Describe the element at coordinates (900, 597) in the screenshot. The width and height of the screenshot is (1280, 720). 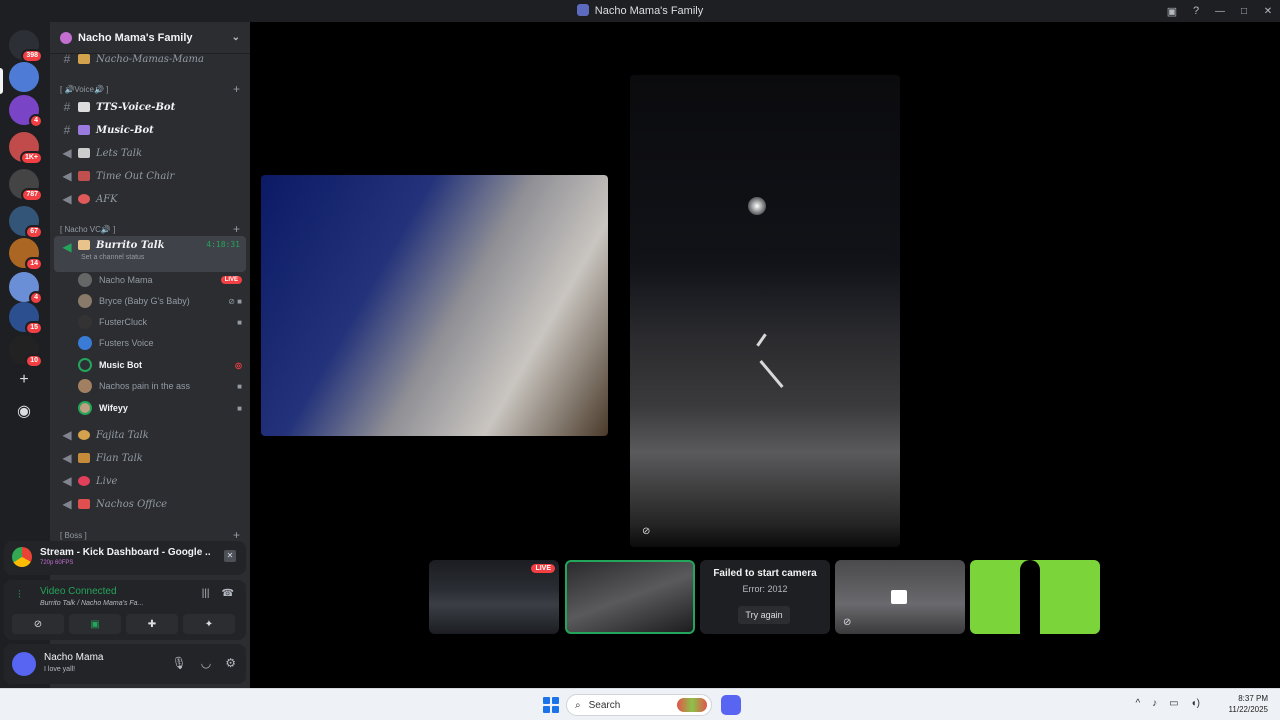
I see `user-thumbnail: ⊘` at that location.